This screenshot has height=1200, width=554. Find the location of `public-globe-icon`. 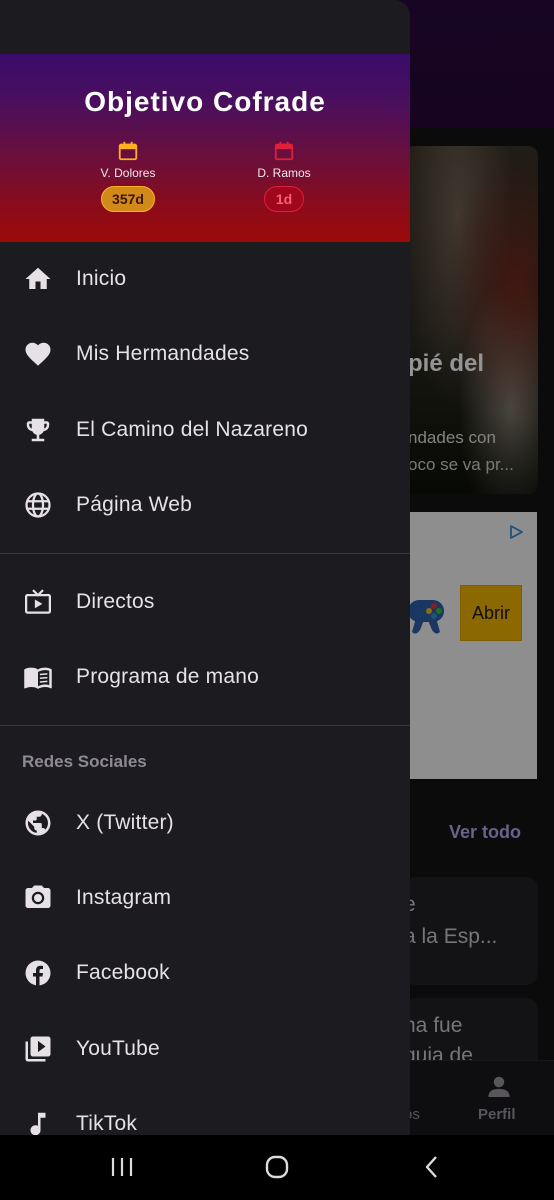

public-globe-icon is located at coordinates (38, 823).